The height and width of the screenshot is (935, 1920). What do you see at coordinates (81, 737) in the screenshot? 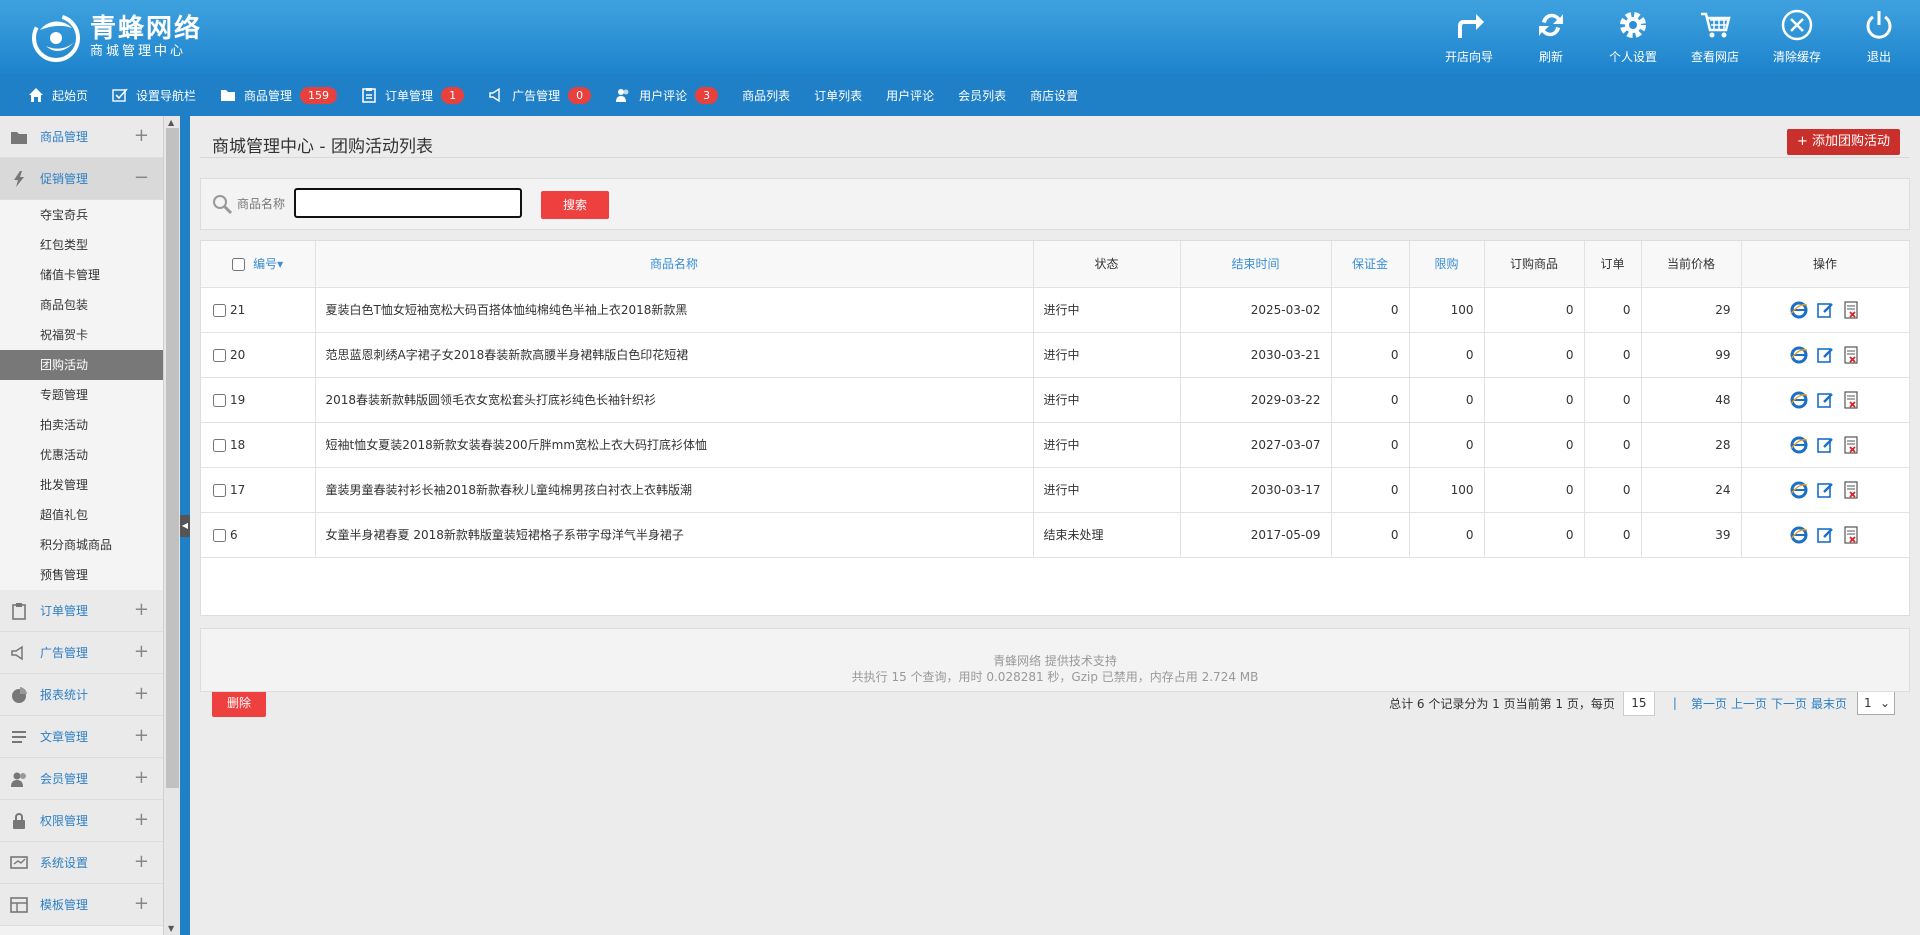
I see `sidebar-group-articles: 文章管理 +` at bounding box center [81, 737].